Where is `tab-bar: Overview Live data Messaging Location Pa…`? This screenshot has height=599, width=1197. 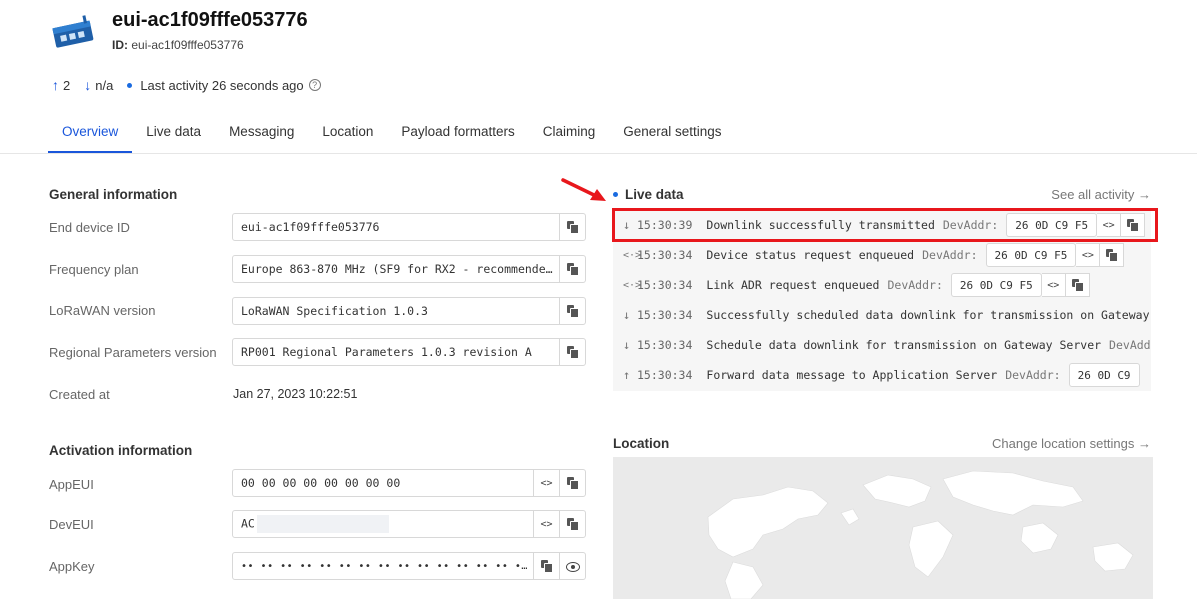
tab-bar: Overview Live data Messaging Location Pa… is located at coordinates (392, 134).